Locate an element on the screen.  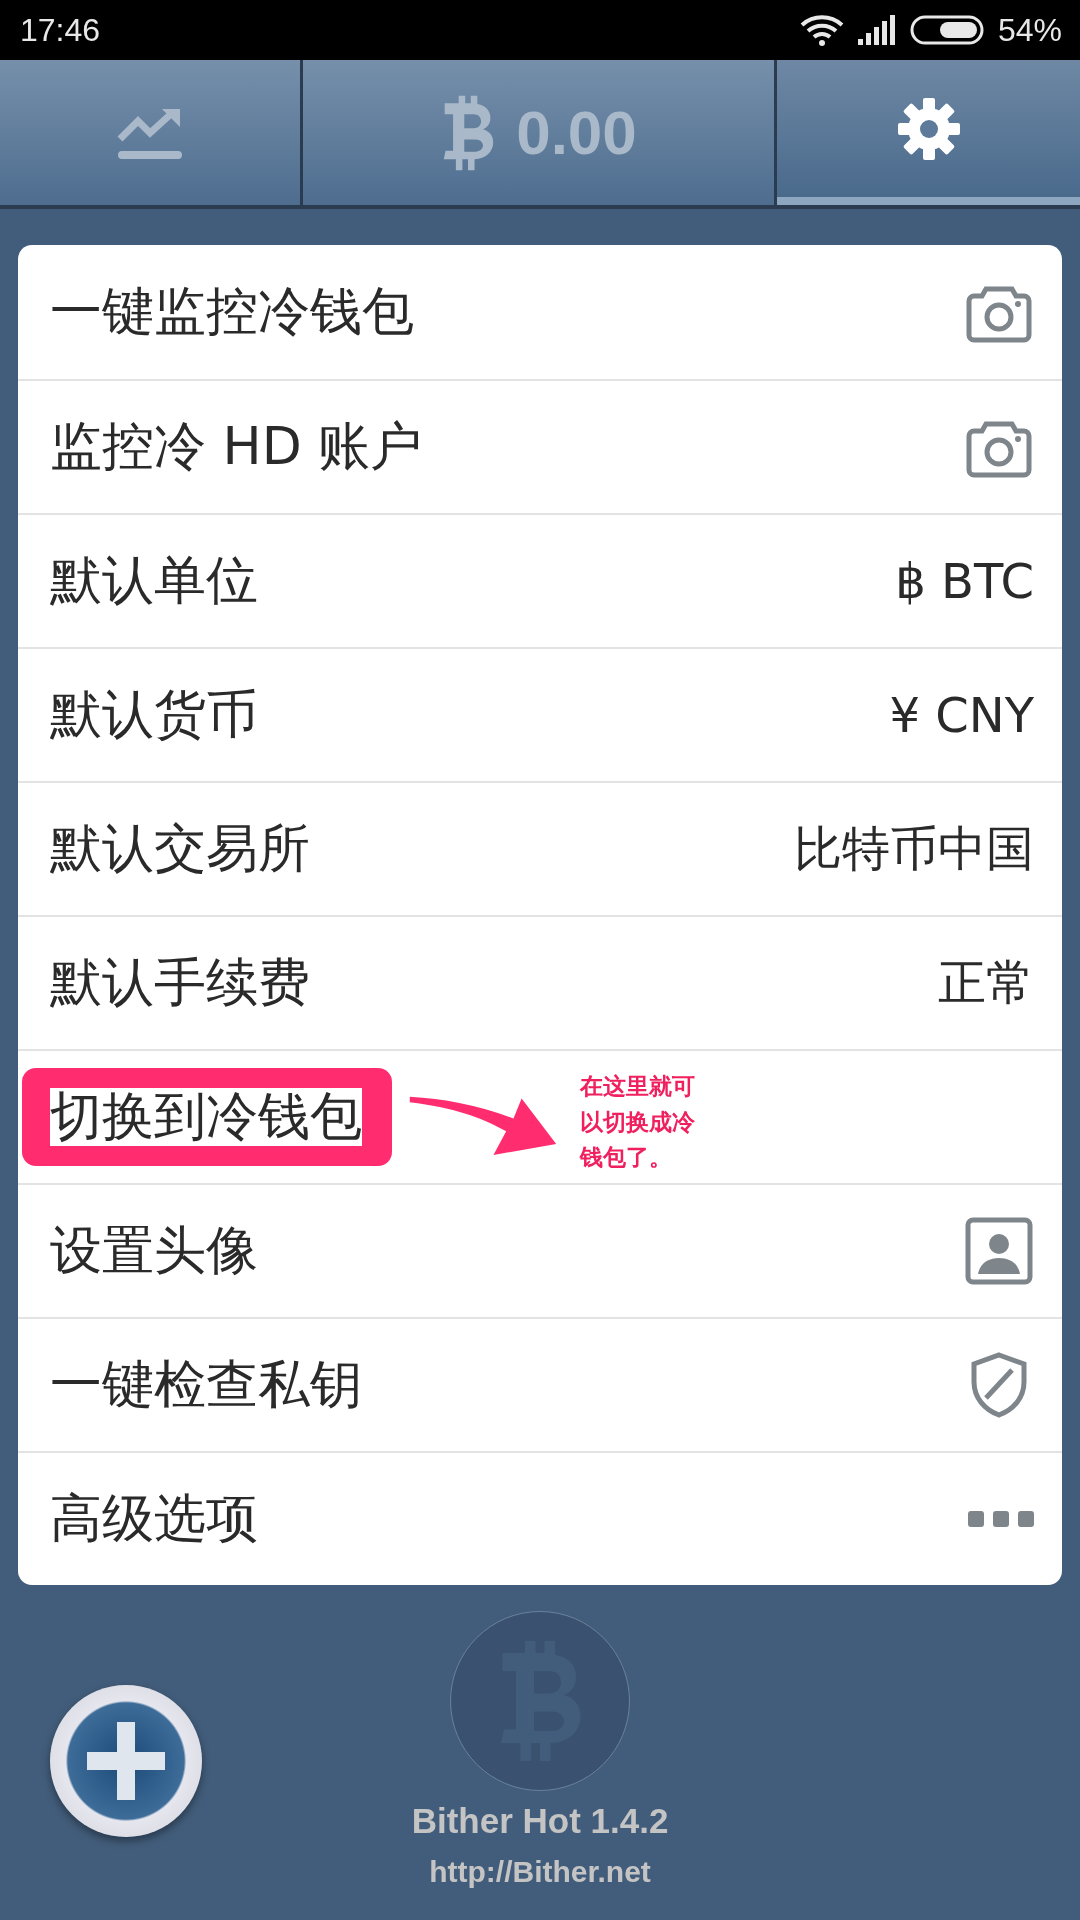
item-value: ฿ BTC is located at coordinates (964, 581).